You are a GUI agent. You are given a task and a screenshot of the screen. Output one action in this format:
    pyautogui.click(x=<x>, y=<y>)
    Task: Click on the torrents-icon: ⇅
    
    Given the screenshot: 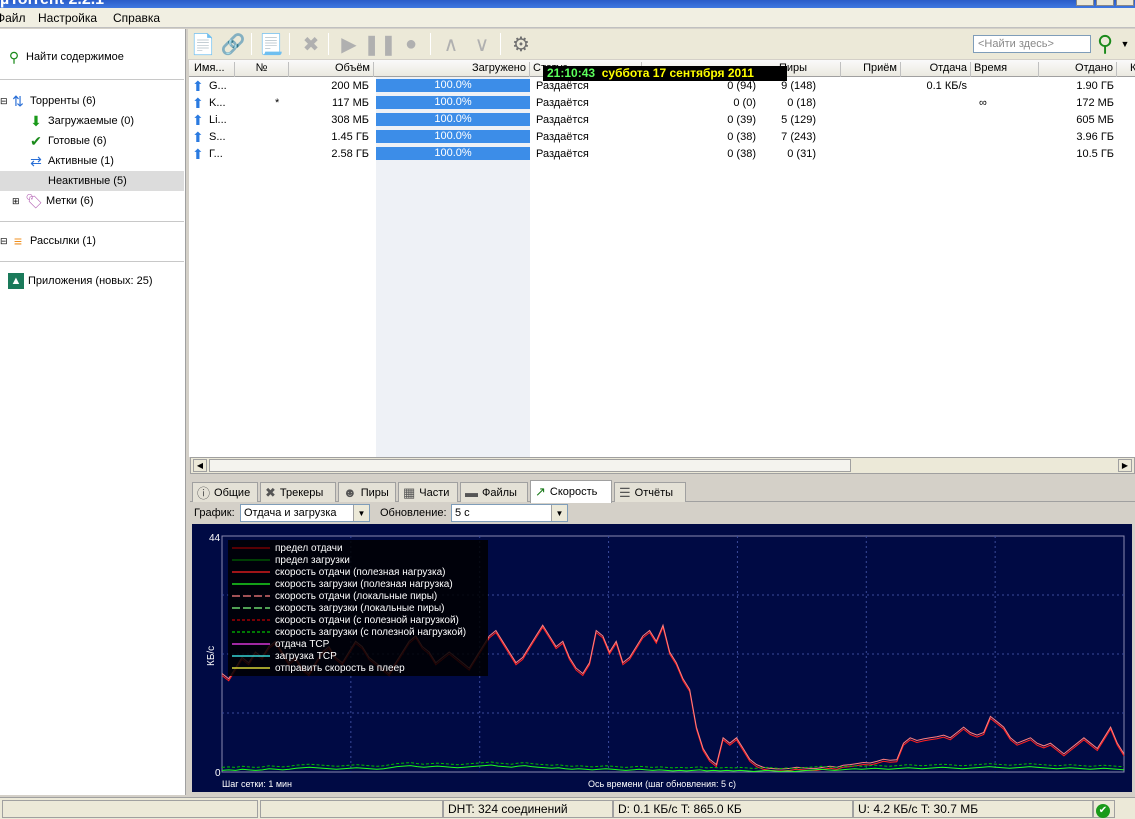 What is the action you would take?
    pyautogui.click(x=18, y=100)
    